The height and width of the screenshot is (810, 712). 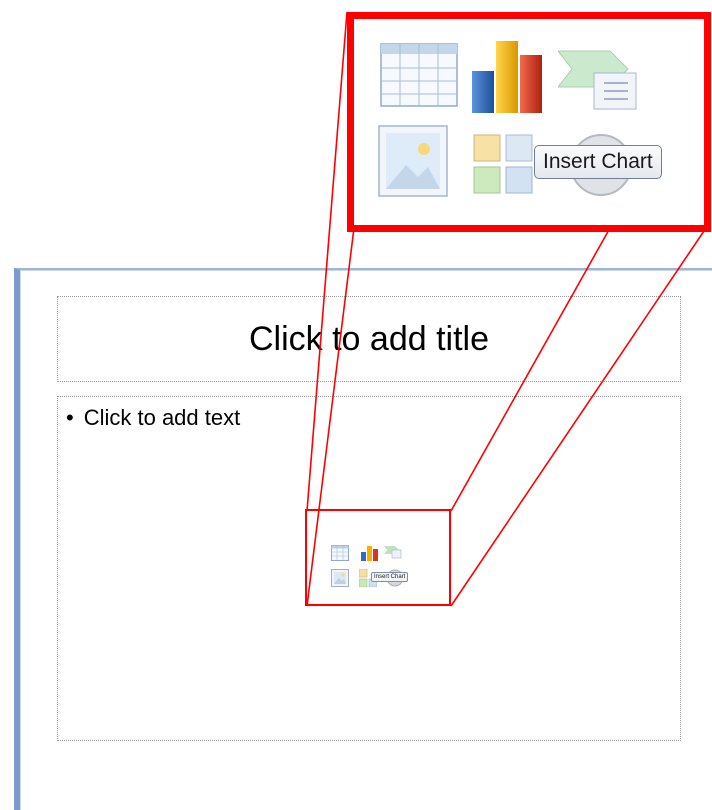 I want to click on insert-chart-tooltip: Insert Chart, so click(x=598, y=162).